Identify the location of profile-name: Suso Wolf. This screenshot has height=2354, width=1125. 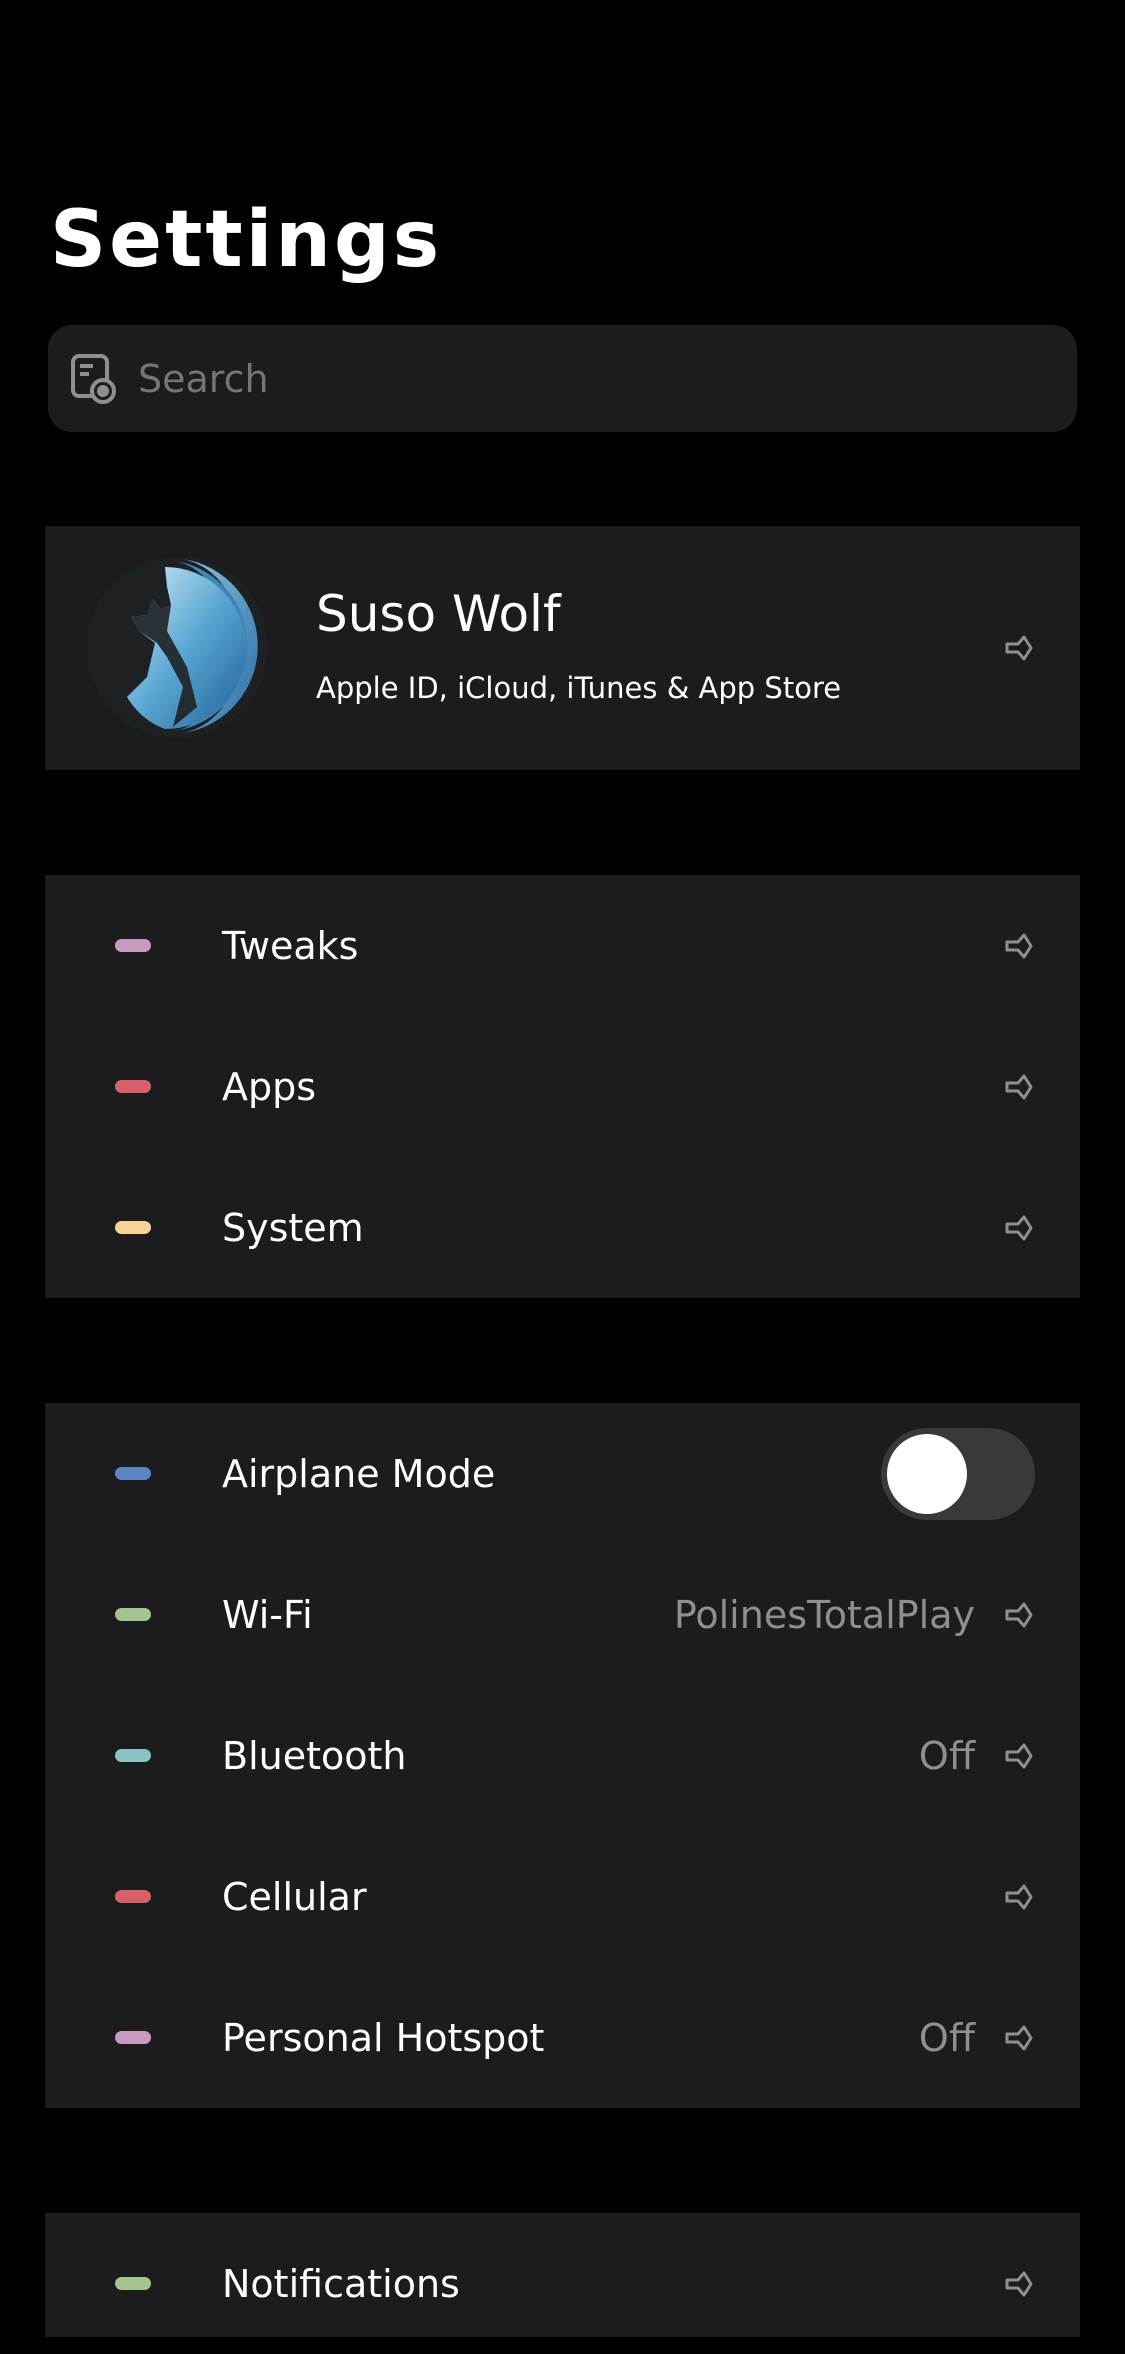
(438, 614).